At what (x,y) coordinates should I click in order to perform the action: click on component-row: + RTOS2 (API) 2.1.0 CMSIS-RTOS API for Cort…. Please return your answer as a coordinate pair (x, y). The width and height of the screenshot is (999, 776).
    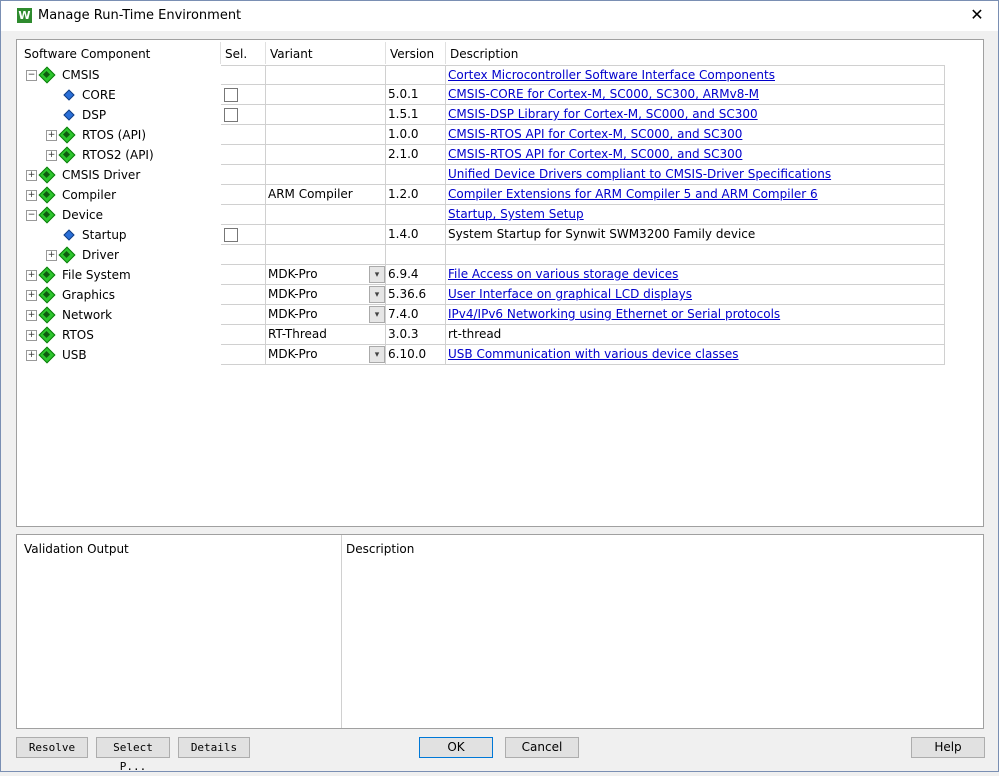
    Looking at the image, I should click on (481, 155).